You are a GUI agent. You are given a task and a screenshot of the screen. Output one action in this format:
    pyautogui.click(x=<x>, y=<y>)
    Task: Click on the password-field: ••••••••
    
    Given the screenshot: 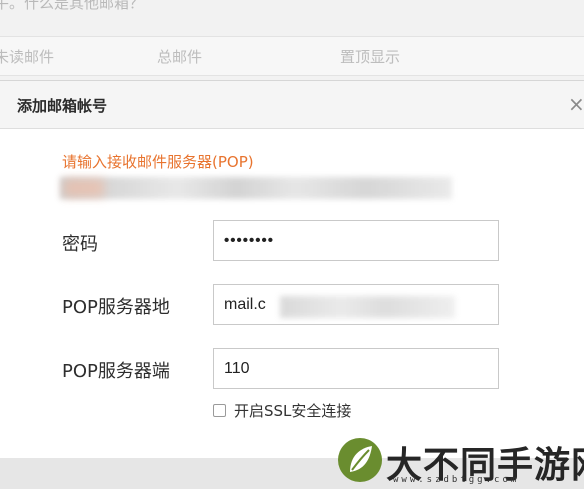 What is the action you would take?
    pyautogui.click(x=356, y=240)
    